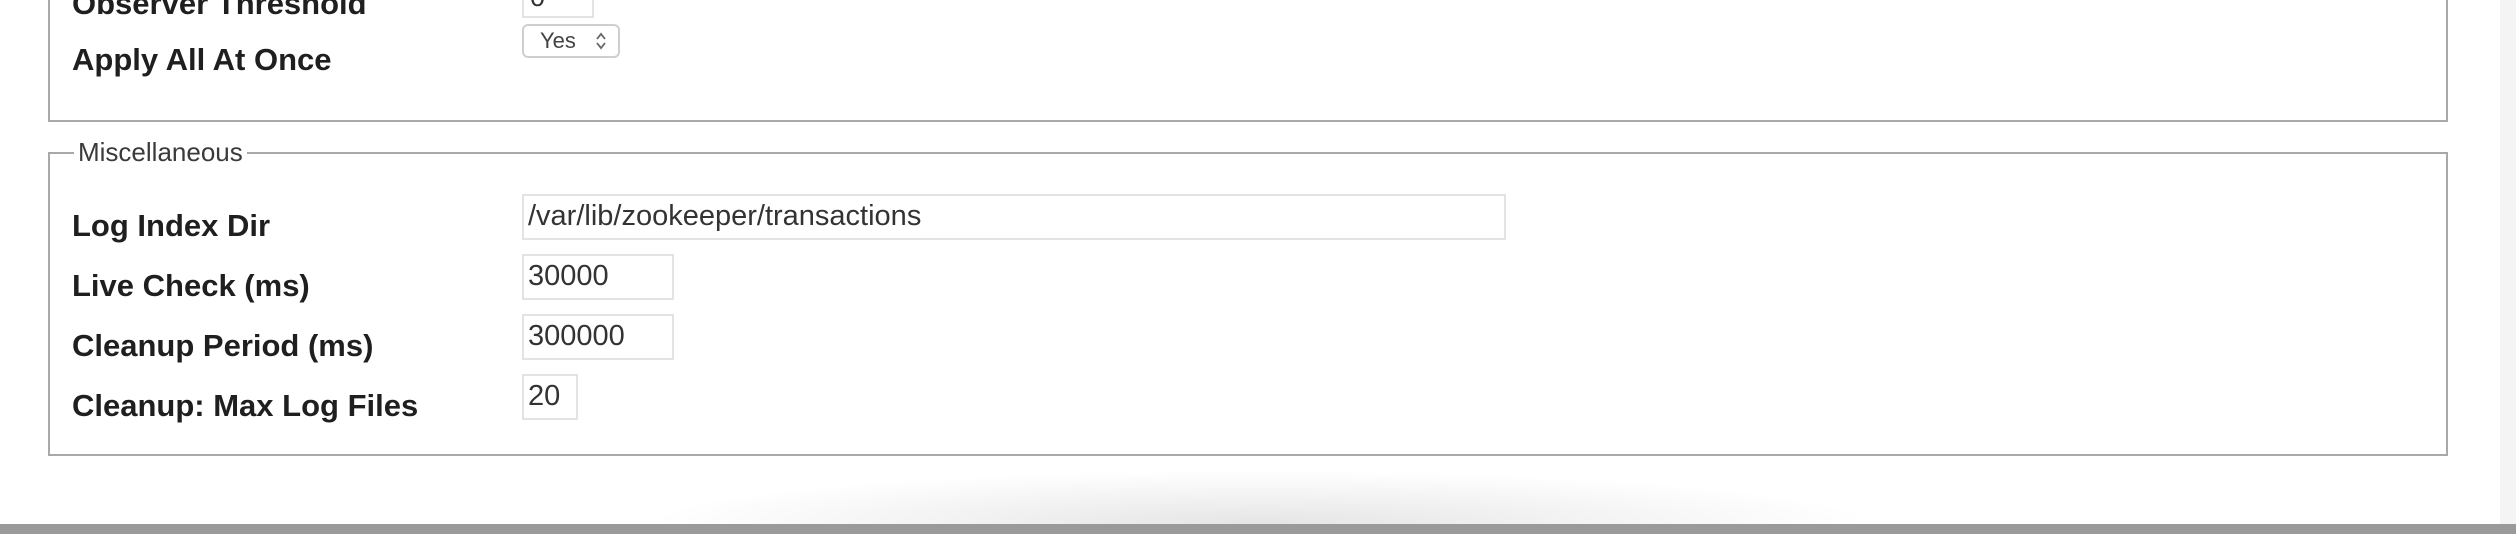 The width and height of the screenshot is (2516, 534). I want to click on cleanup-max-log-files-label: Cleanup: Max Log Files, so click(245, 405).